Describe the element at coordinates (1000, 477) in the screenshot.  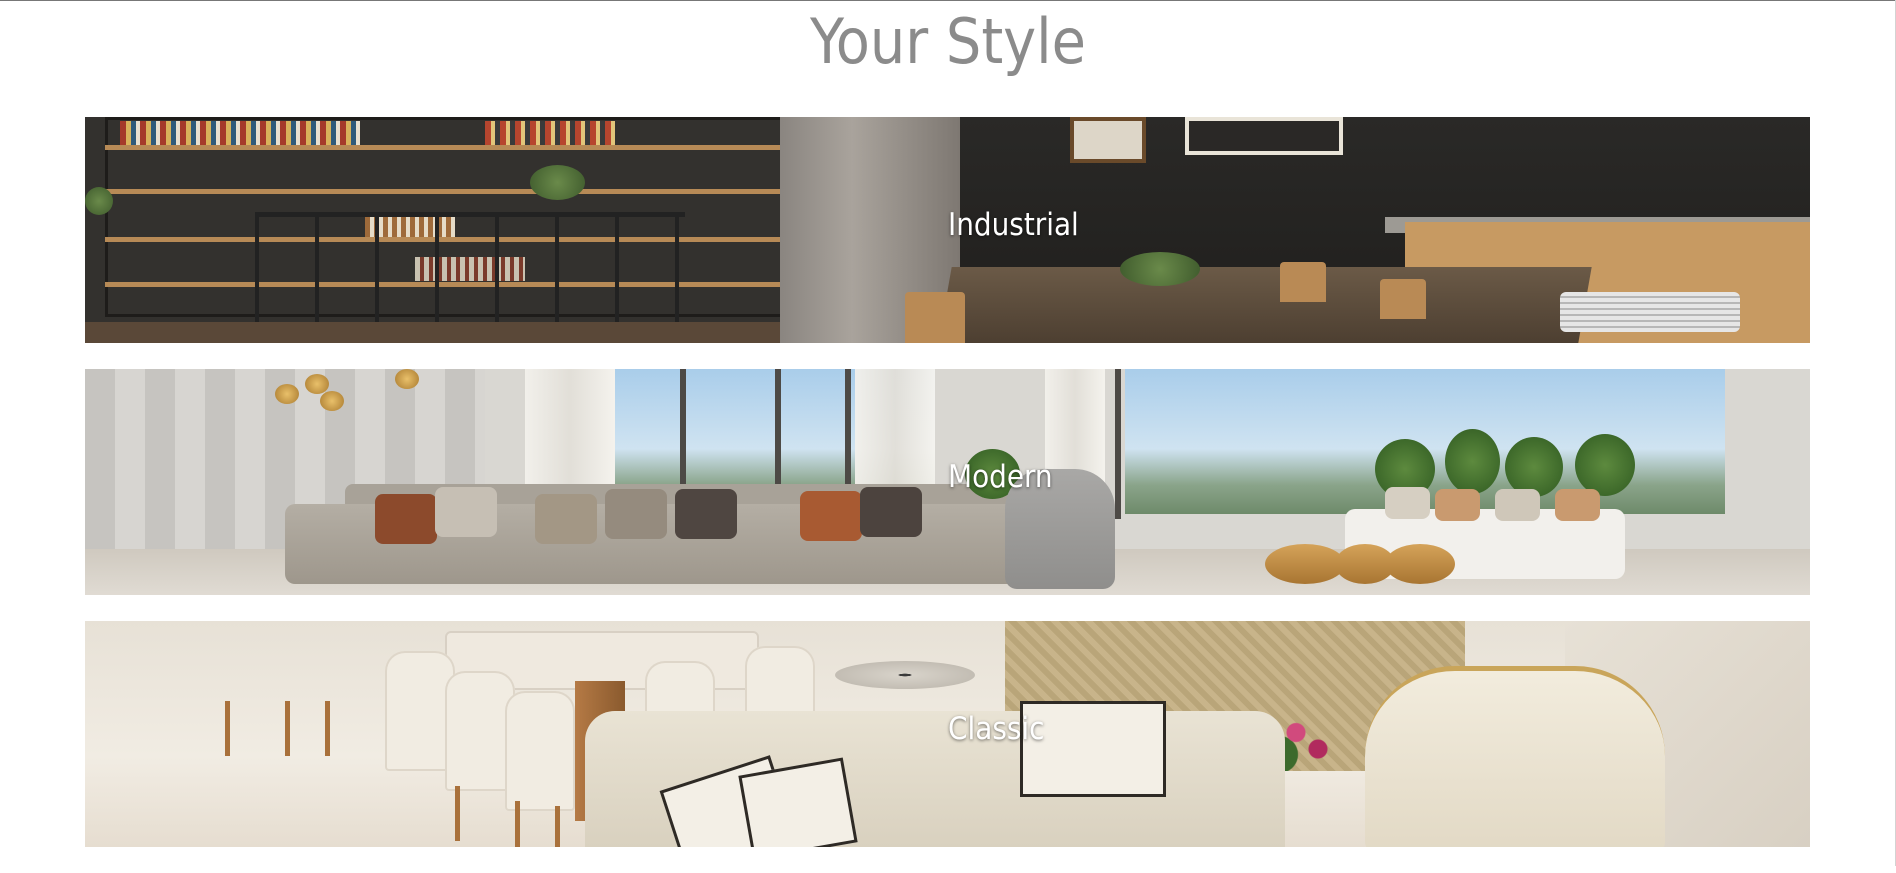
I see `style-label-modern: Modern` at that location.